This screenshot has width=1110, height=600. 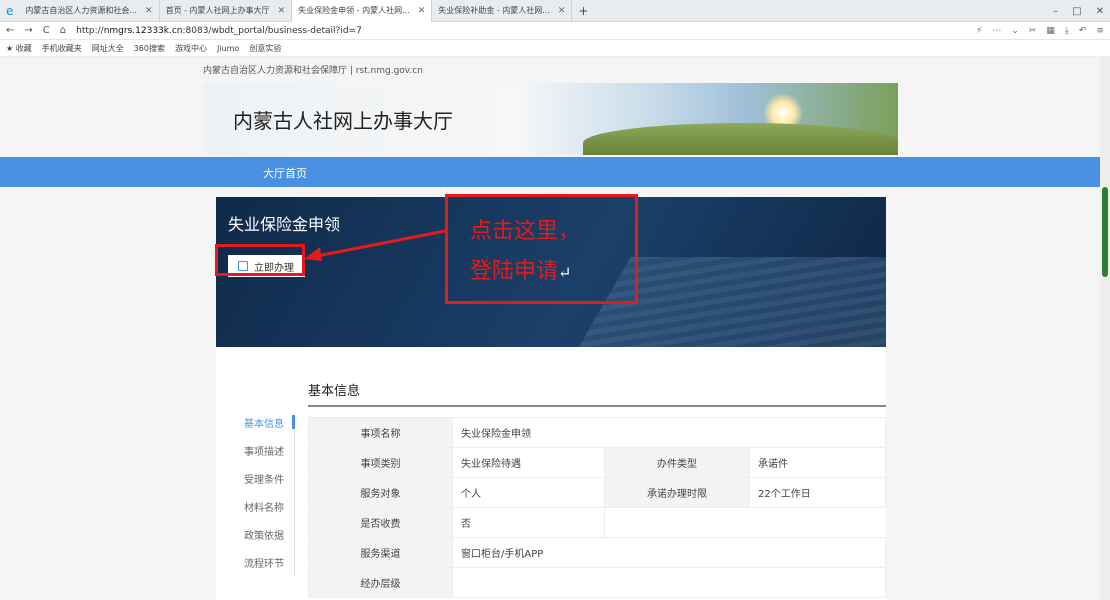 What do you see at coordinates (1100, 31) in the screenshot?
I see `menu-icon: ≡` at bounding box center [1100, 31].